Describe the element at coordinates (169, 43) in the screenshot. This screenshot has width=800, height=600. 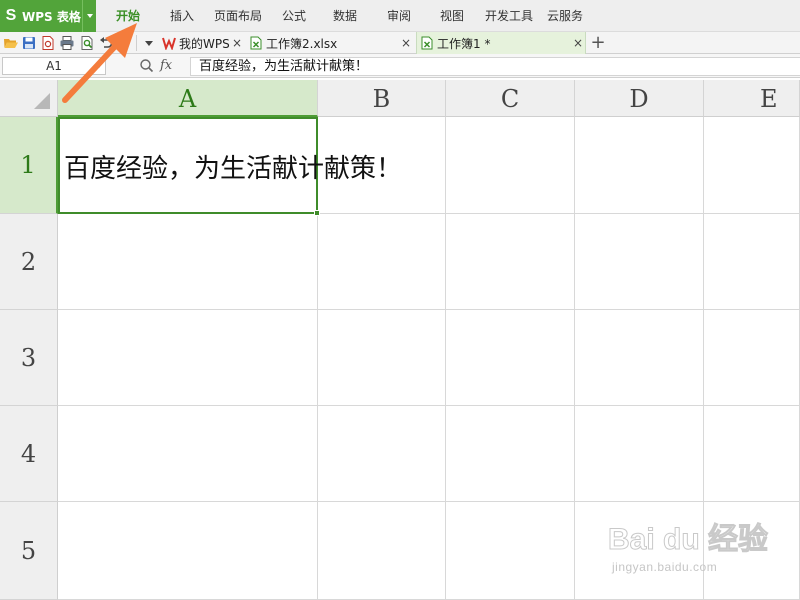
I see `wps-logo-icon` at that location.